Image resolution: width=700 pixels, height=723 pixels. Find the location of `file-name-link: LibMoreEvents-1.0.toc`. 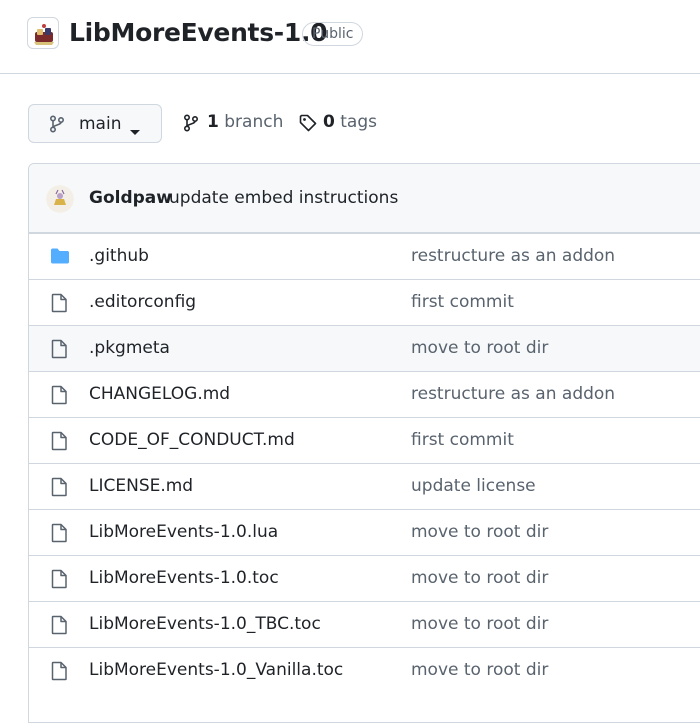

file-name-link: LibMoreEvents-1.0.toc is located at coordinates (184, 578).